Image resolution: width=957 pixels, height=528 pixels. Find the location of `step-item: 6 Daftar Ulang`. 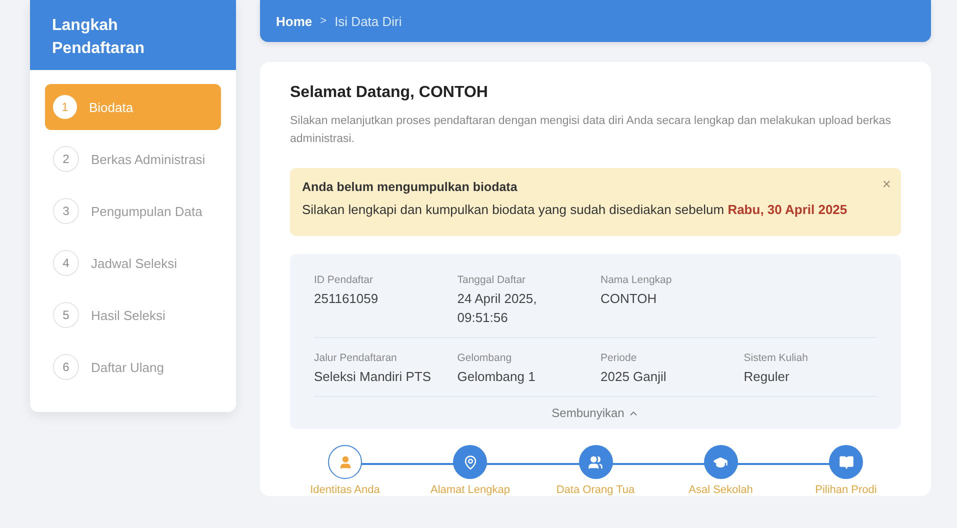

step-item: 6 Daftar Ulang is located at coordinates (133, 367).